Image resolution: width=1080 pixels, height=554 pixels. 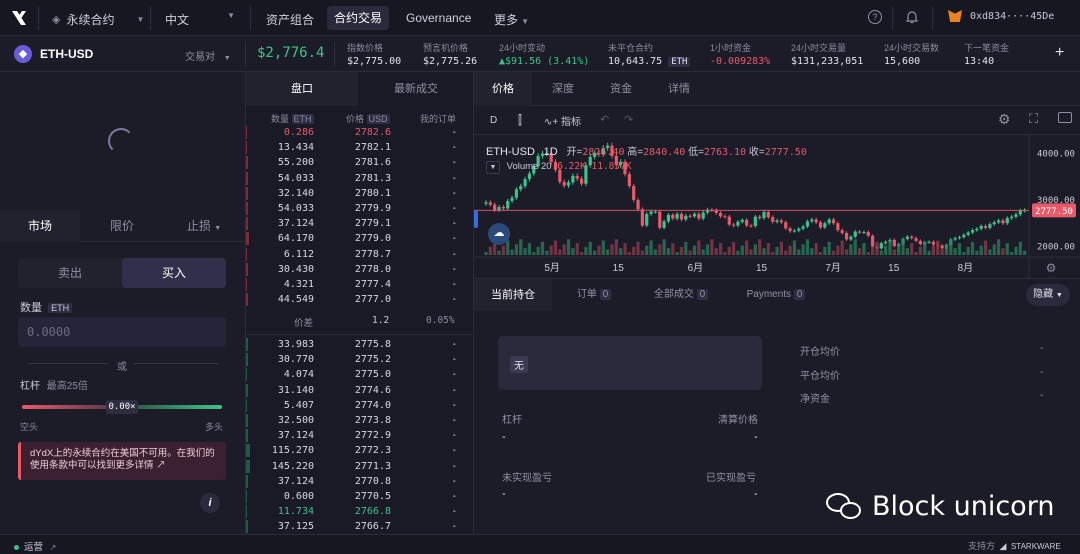 I want to click on book-row: 55.200 2781.6 -, so click(x=359, y=162).